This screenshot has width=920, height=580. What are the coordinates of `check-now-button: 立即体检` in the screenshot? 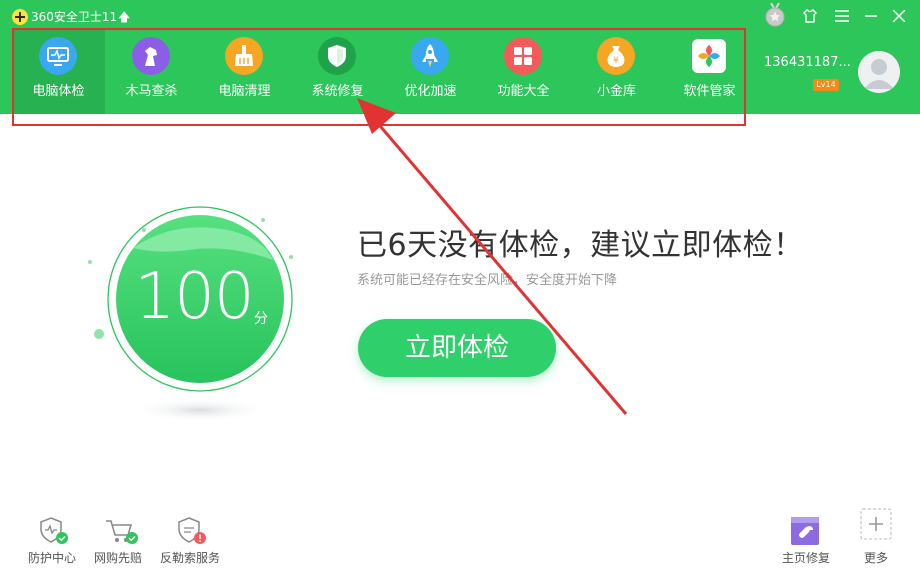 It's located at (457, 348).